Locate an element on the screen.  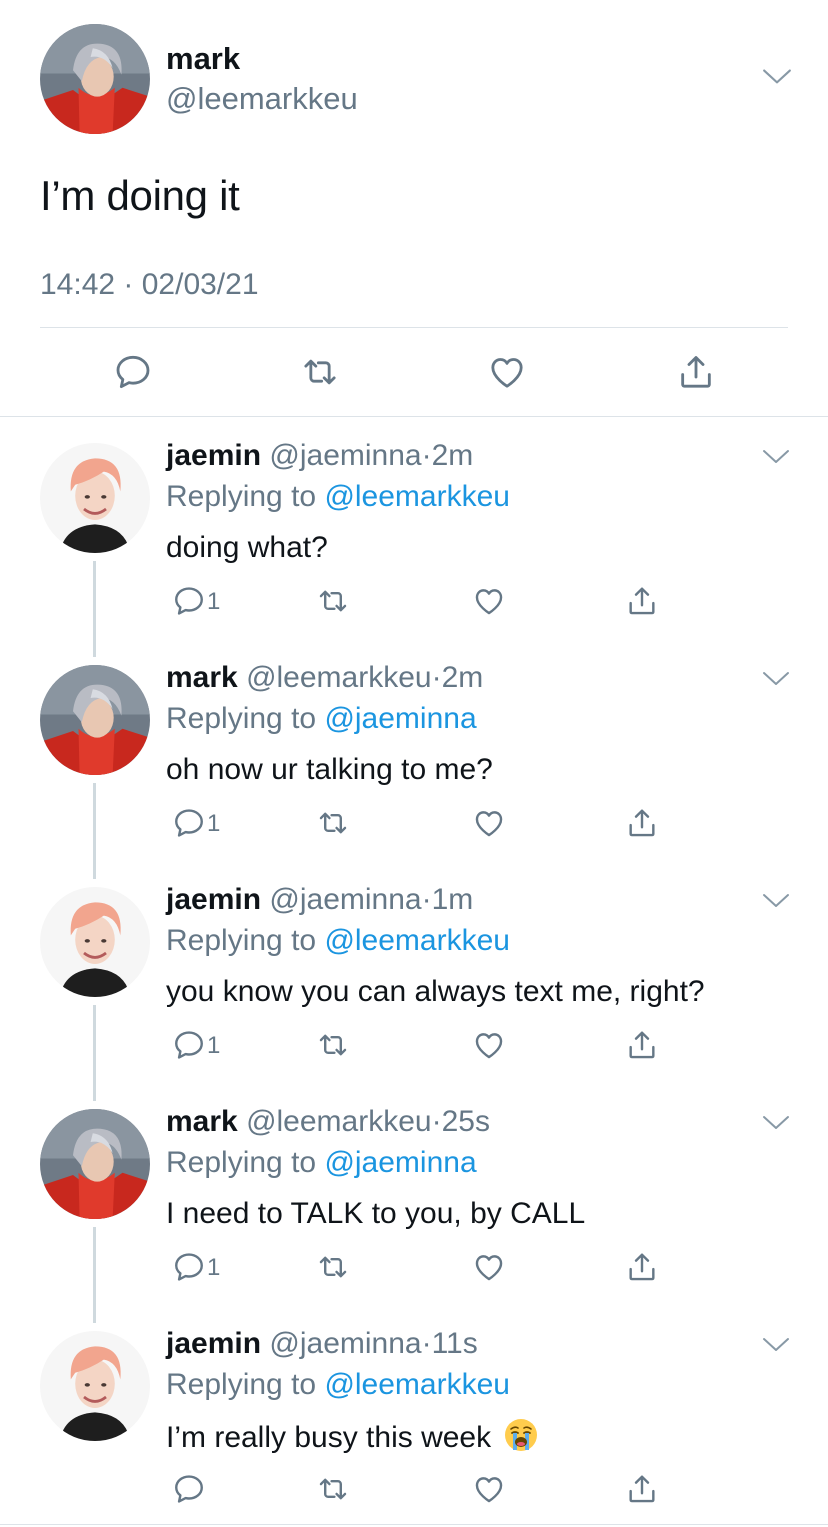
reply-time: 11s is located at coordinates (455, 1343).